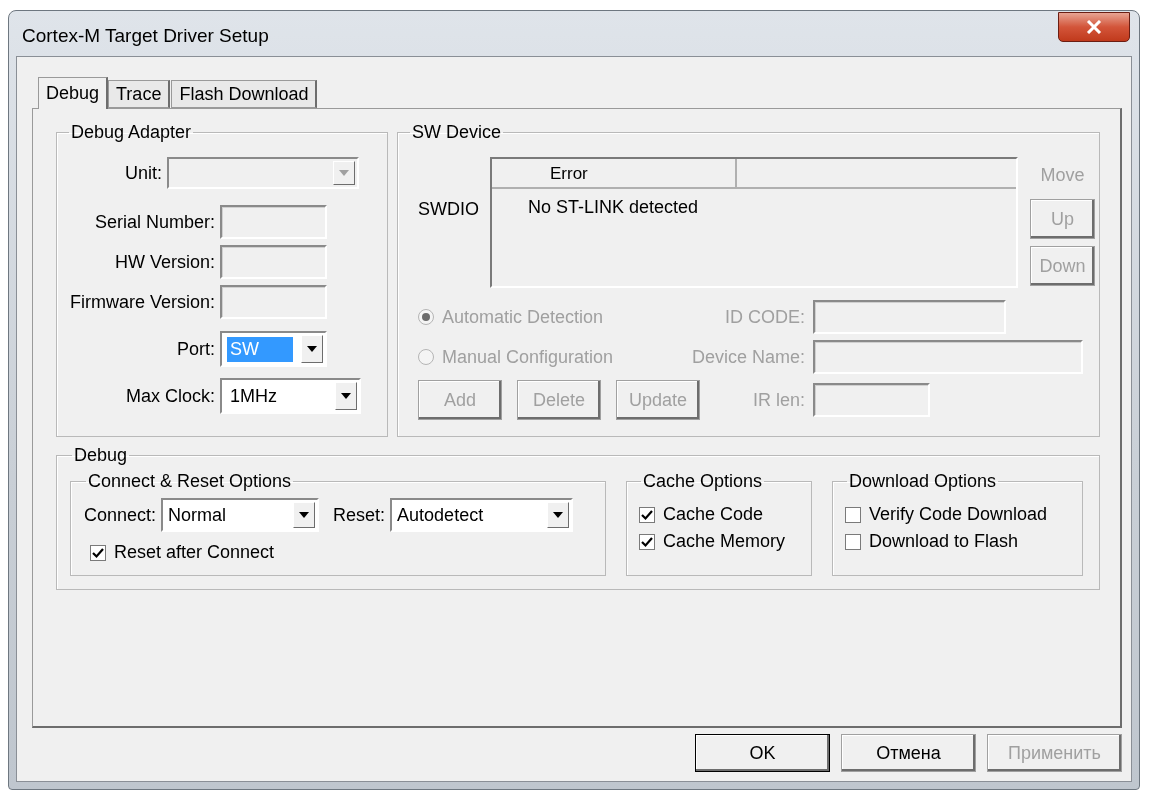  Describe the element at coordinates (614, 207) in the screenshot. I see `list-cell-text: No ST-LINK detected` at that location.